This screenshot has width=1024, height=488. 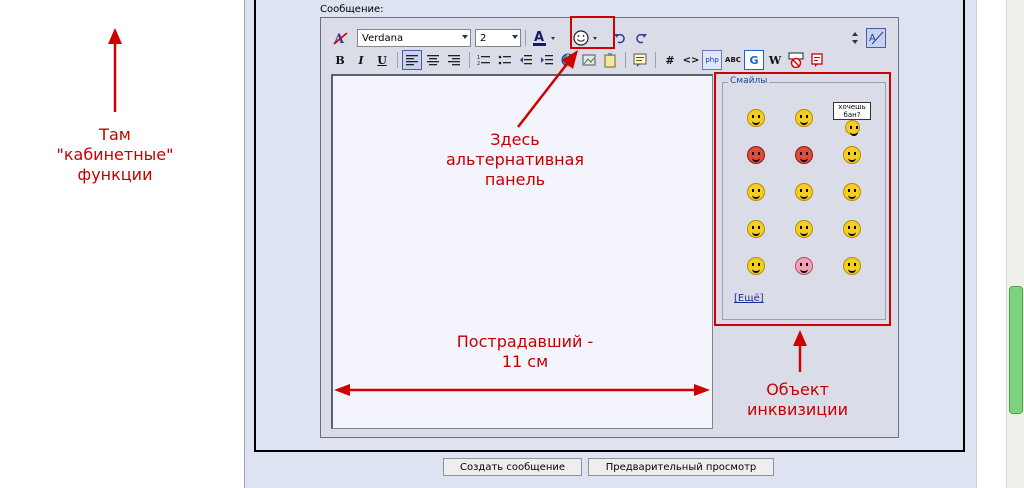 I want to click on arrow-to-smiley-button, so click(x=544, y=93).